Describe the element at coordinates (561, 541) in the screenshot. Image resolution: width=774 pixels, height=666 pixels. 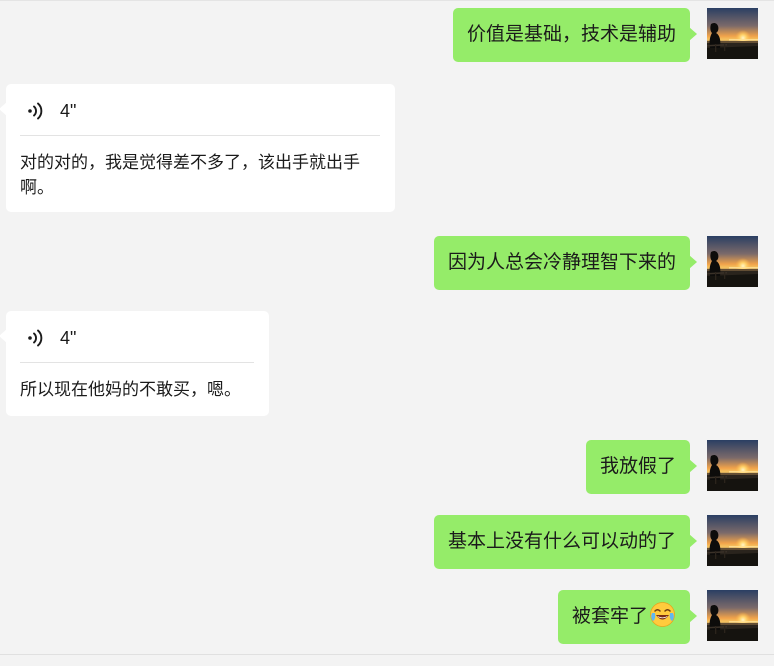
I see `message-text: 基本上没有什么可以动的了` at that location.